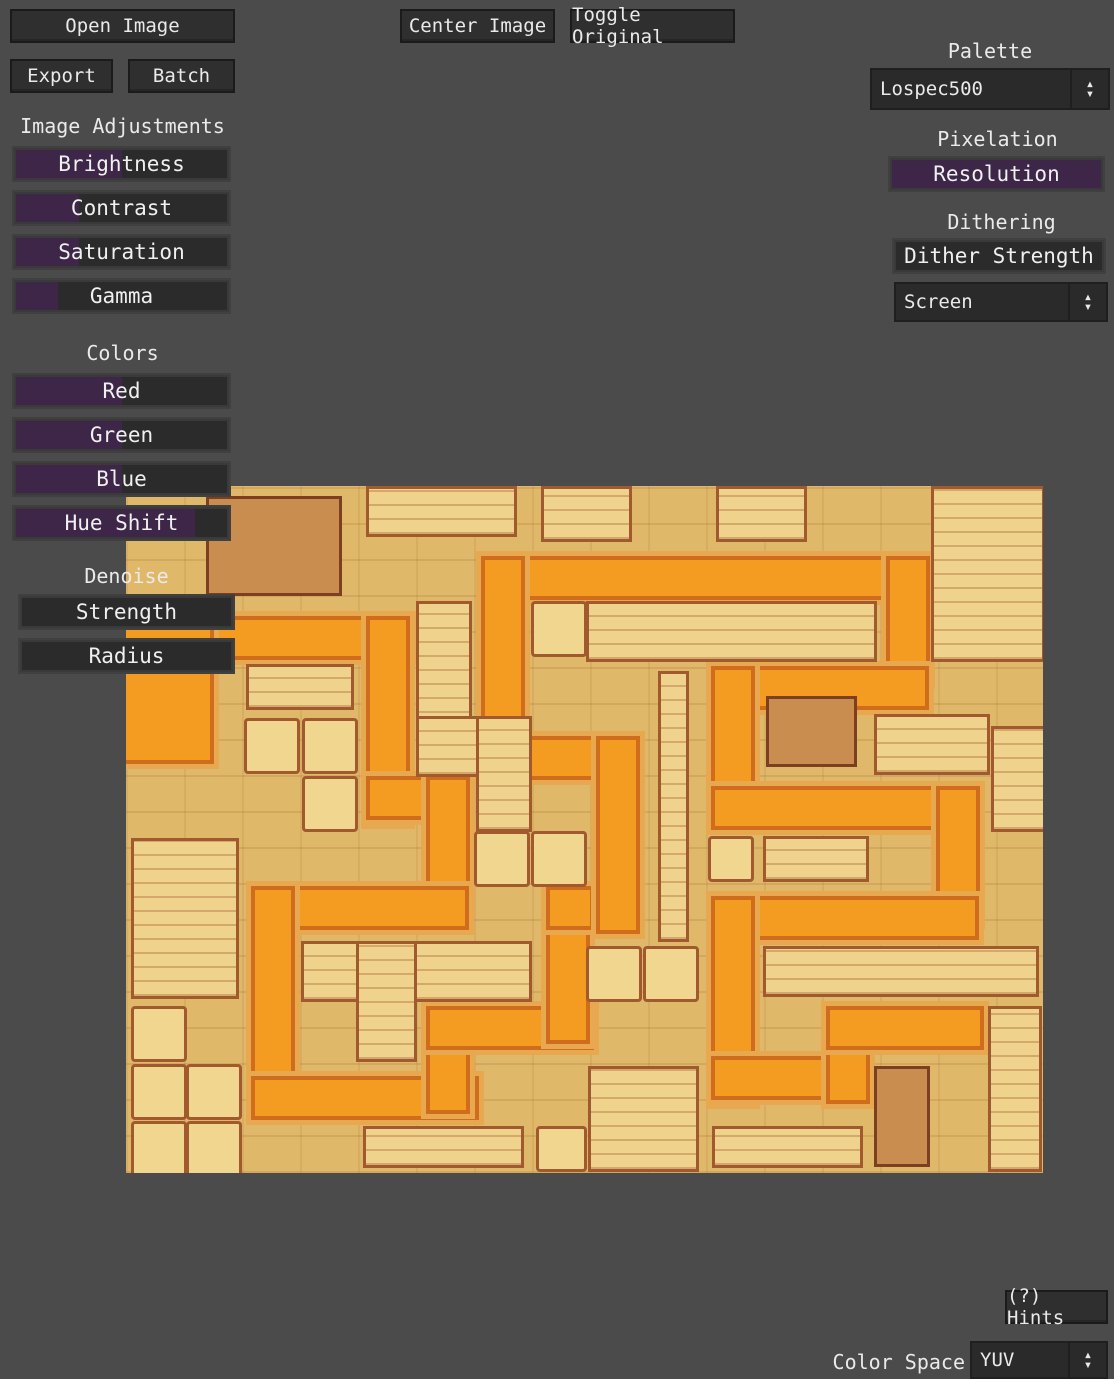  I want to click on brightness-label: Brightness, so click(121, 164).